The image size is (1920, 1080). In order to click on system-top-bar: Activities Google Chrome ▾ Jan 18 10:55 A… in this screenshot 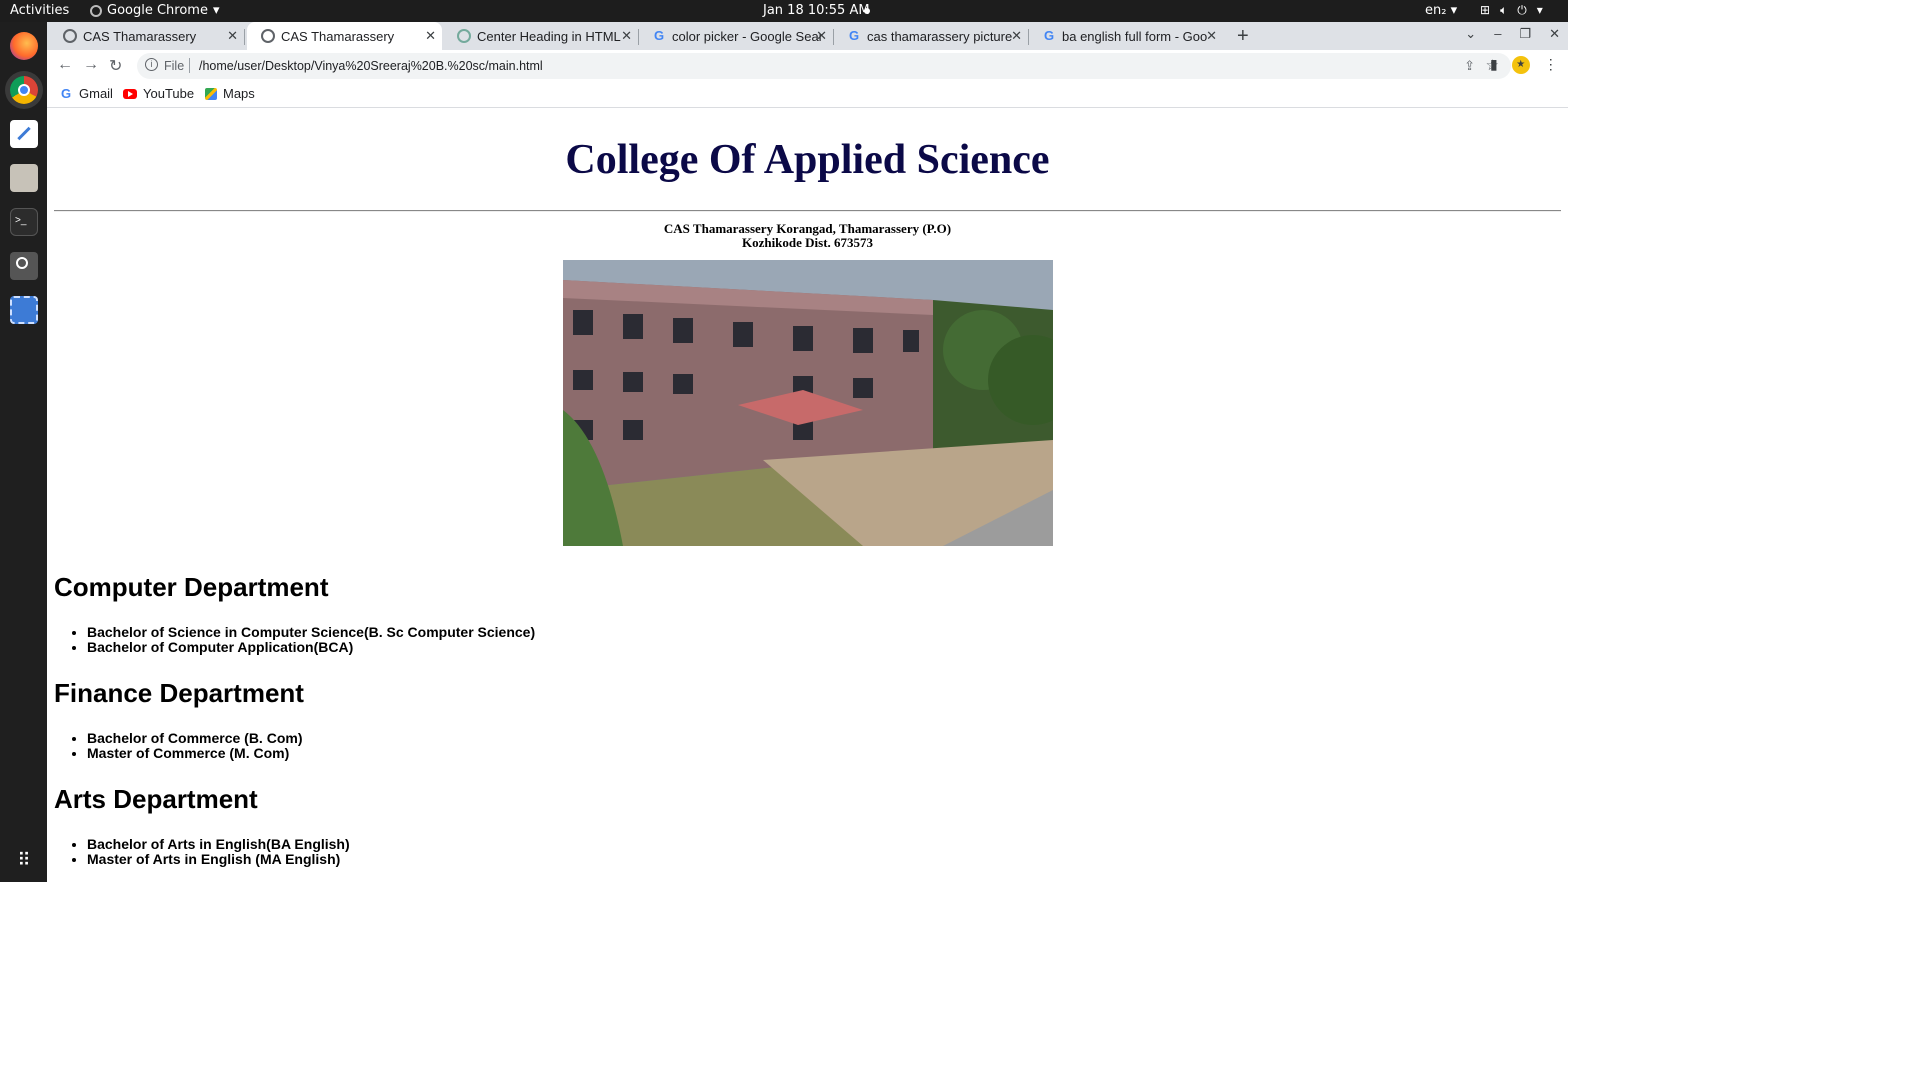, I will do `click(784, 11)`.